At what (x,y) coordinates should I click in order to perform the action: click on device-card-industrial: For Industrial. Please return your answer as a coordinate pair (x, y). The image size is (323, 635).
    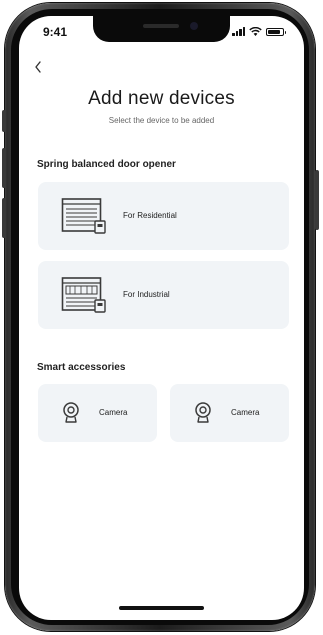
    Looking at the image, I should click on (163, 295).